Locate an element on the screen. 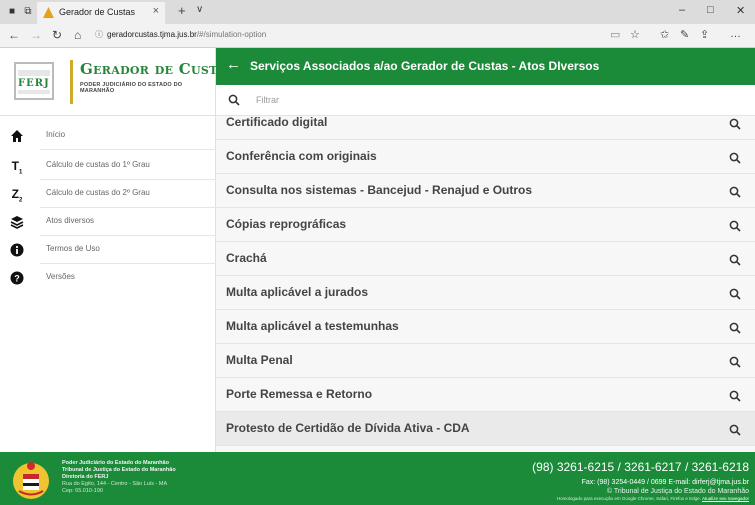 This screenshot has height=505, width=755. sidebar-item-primeiro-grau: T1 Cálculo de custas do 1º Grau is located at coordinates (108, 166).